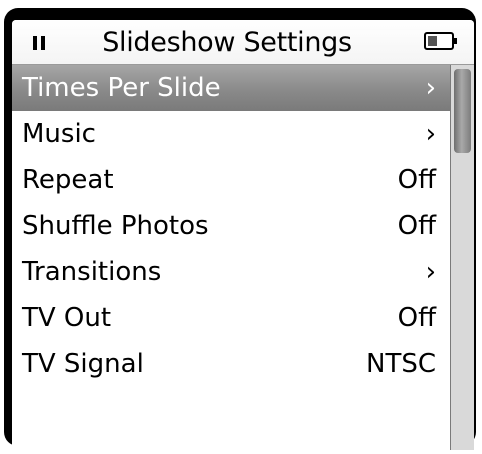 This screenshot has width=482, height=454. I want to click on menu-item-label: Times Per Slide, so click(121, 88).